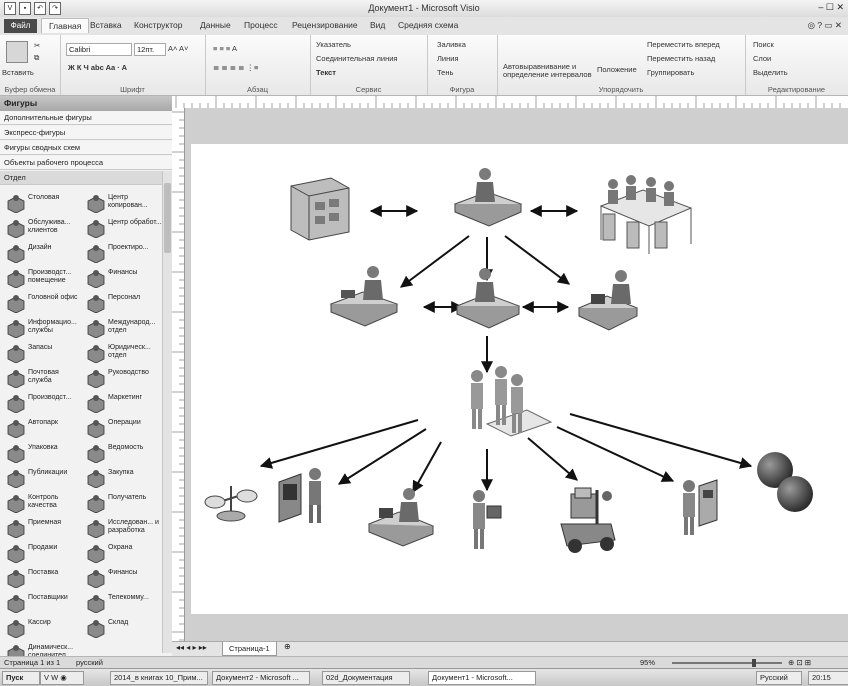 This screenshot has height=686, width=848. I want to click on tab-process: Процесс, so click(261, 25).